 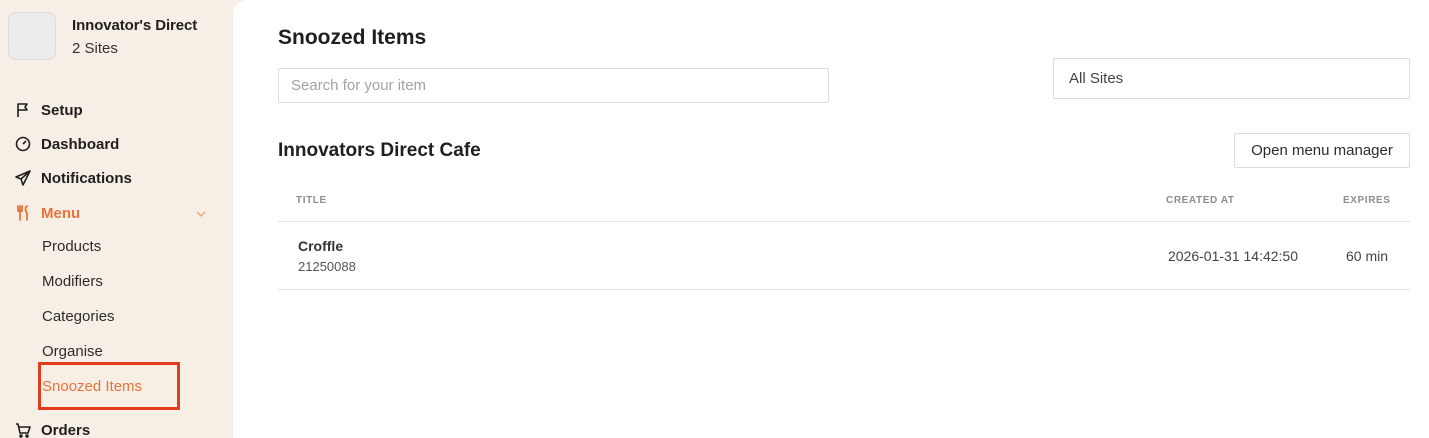 What do you see at coordinates (1200, 200) in the screenshot?
I see `column-header-created-at: CREATED AT` at bounding box center [1200, 200].